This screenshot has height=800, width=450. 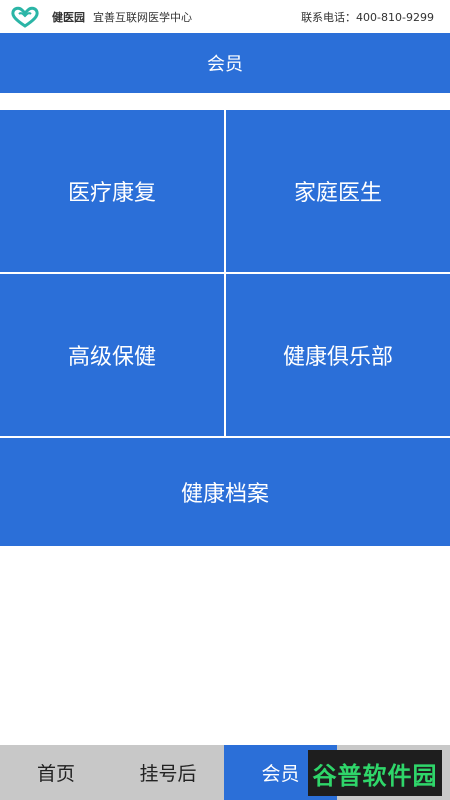 I want to click on nav-item-home: 首页, so click(x=56, y=772).